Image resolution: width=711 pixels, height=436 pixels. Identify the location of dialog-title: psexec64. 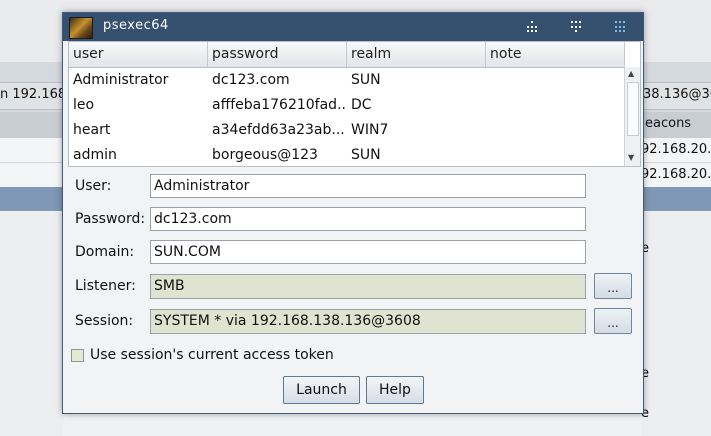
(136, 25).